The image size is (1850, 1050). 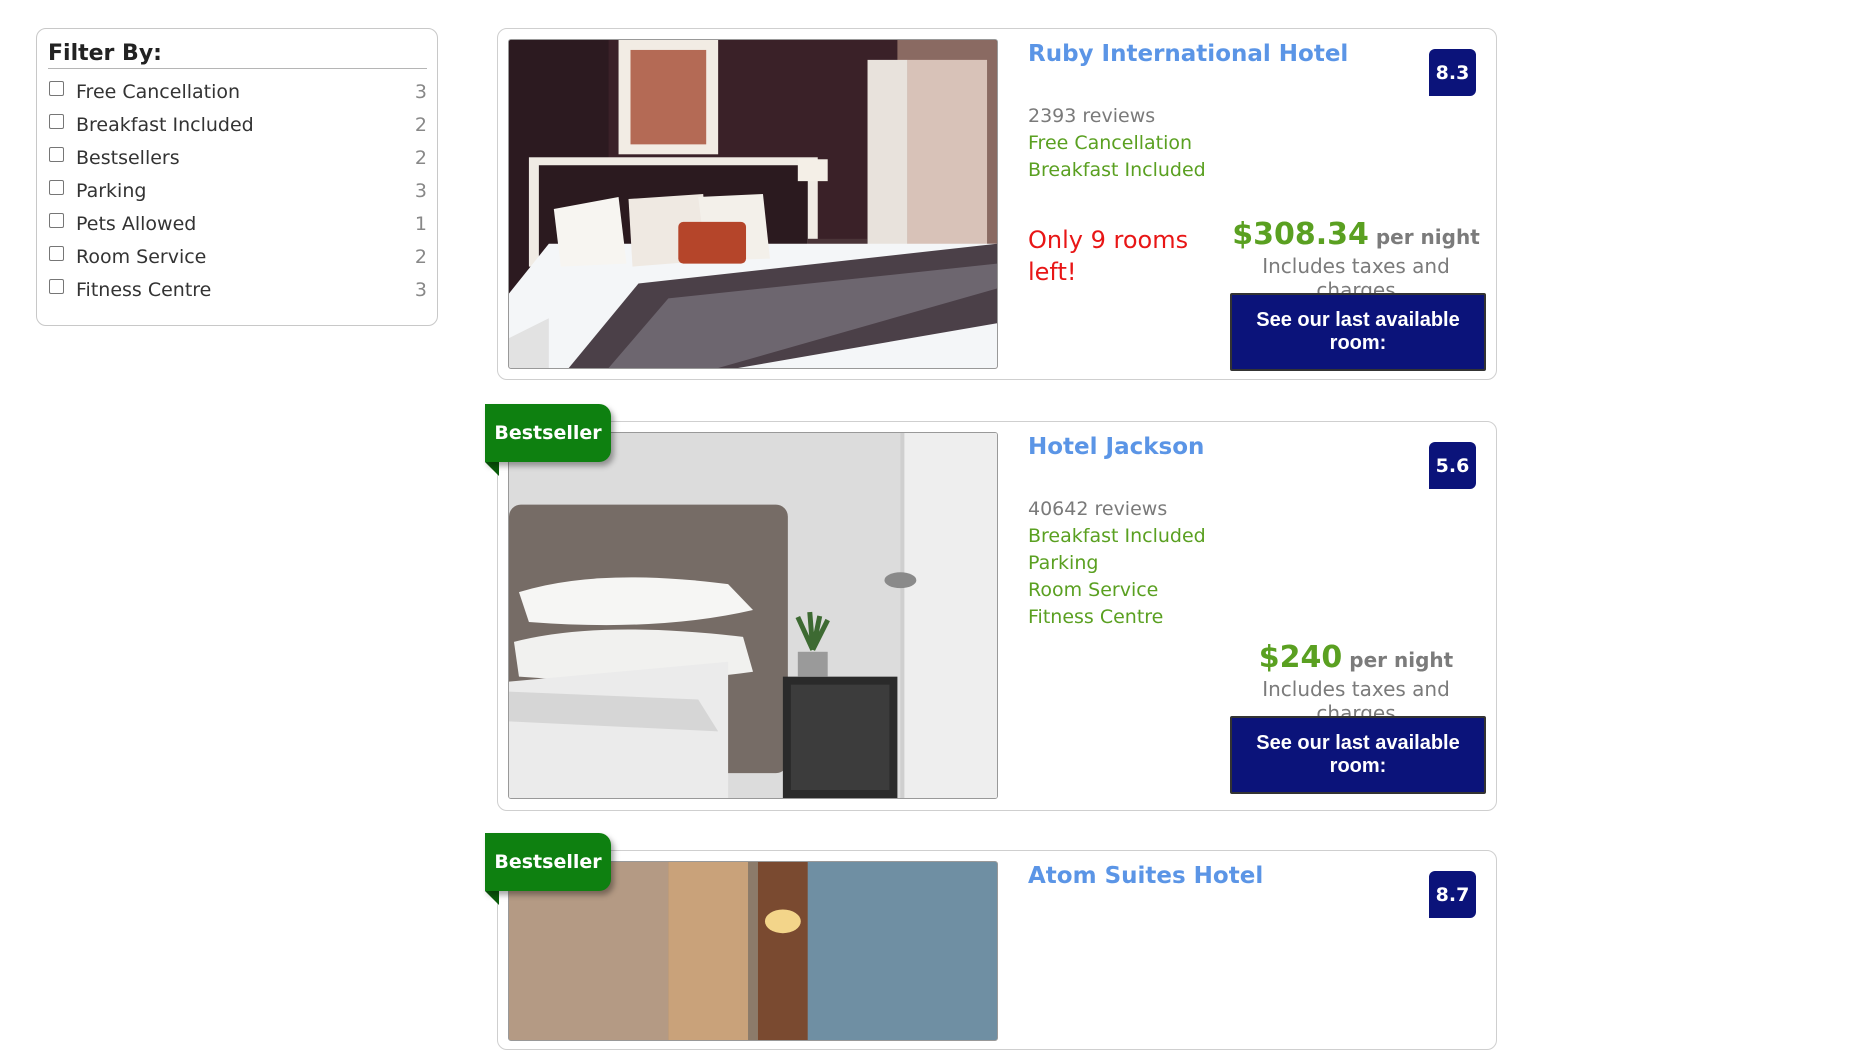 What do you see at coordinates (1145, 876) in the screenshot?
I see `hotel-name: Atom Suites Hotel` at bounding box center [1145, 876].